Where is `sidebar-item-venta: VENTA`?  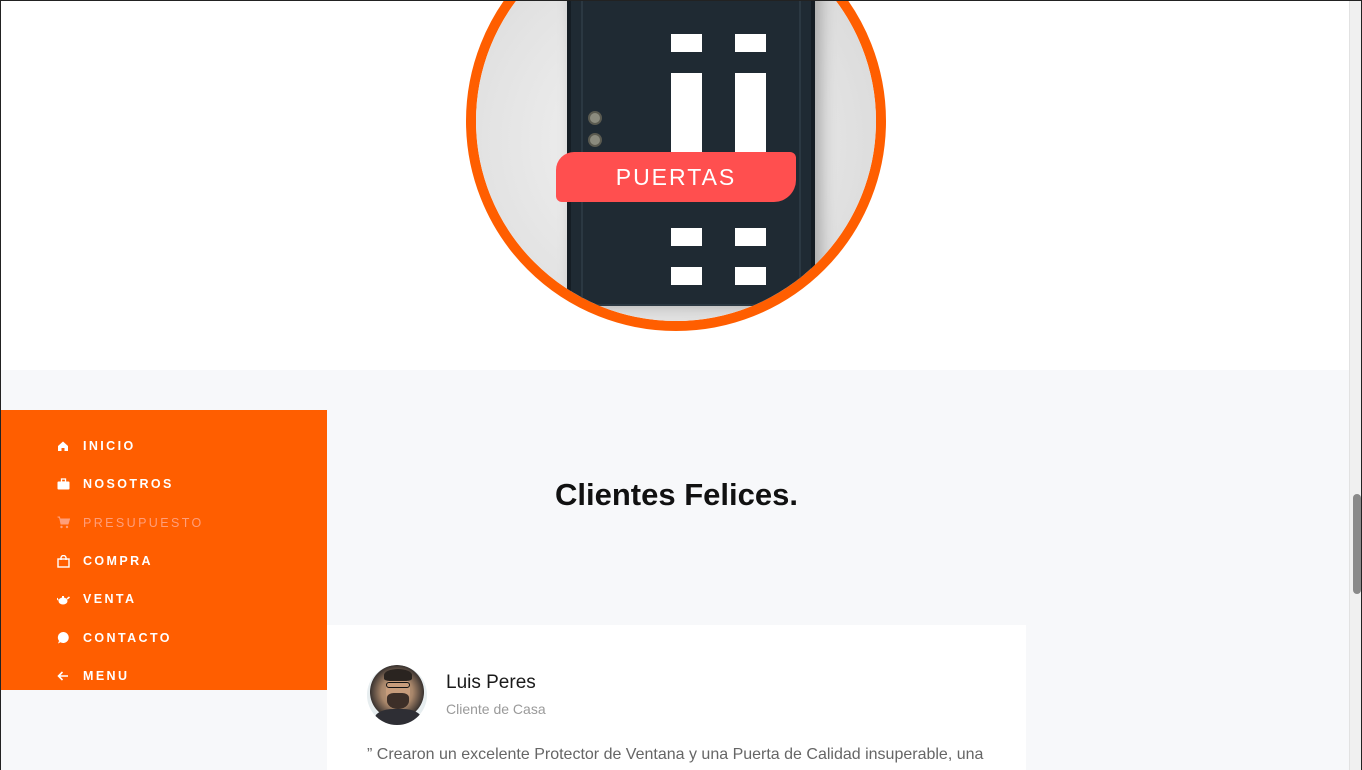 sidebar-item-venta: VENTA is located at coordinates (164, 599).